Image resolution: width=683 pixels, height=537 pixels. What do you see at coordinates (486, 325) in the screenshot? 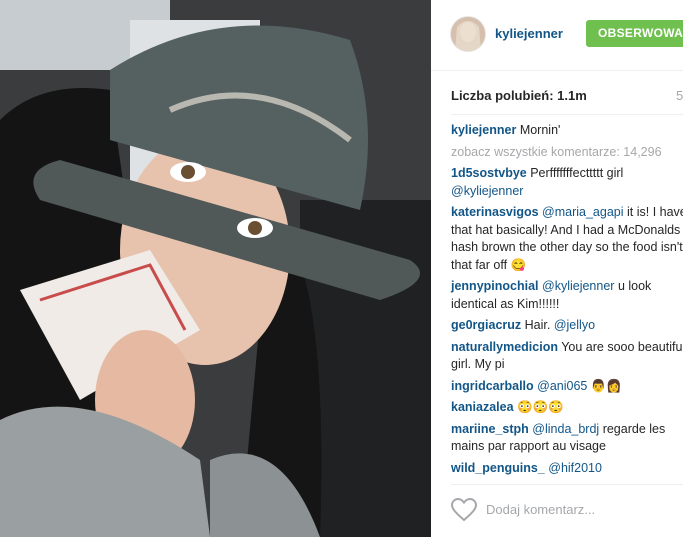
I see `comment-username: ge0rgiacruz` at bounding box center [486, 325].